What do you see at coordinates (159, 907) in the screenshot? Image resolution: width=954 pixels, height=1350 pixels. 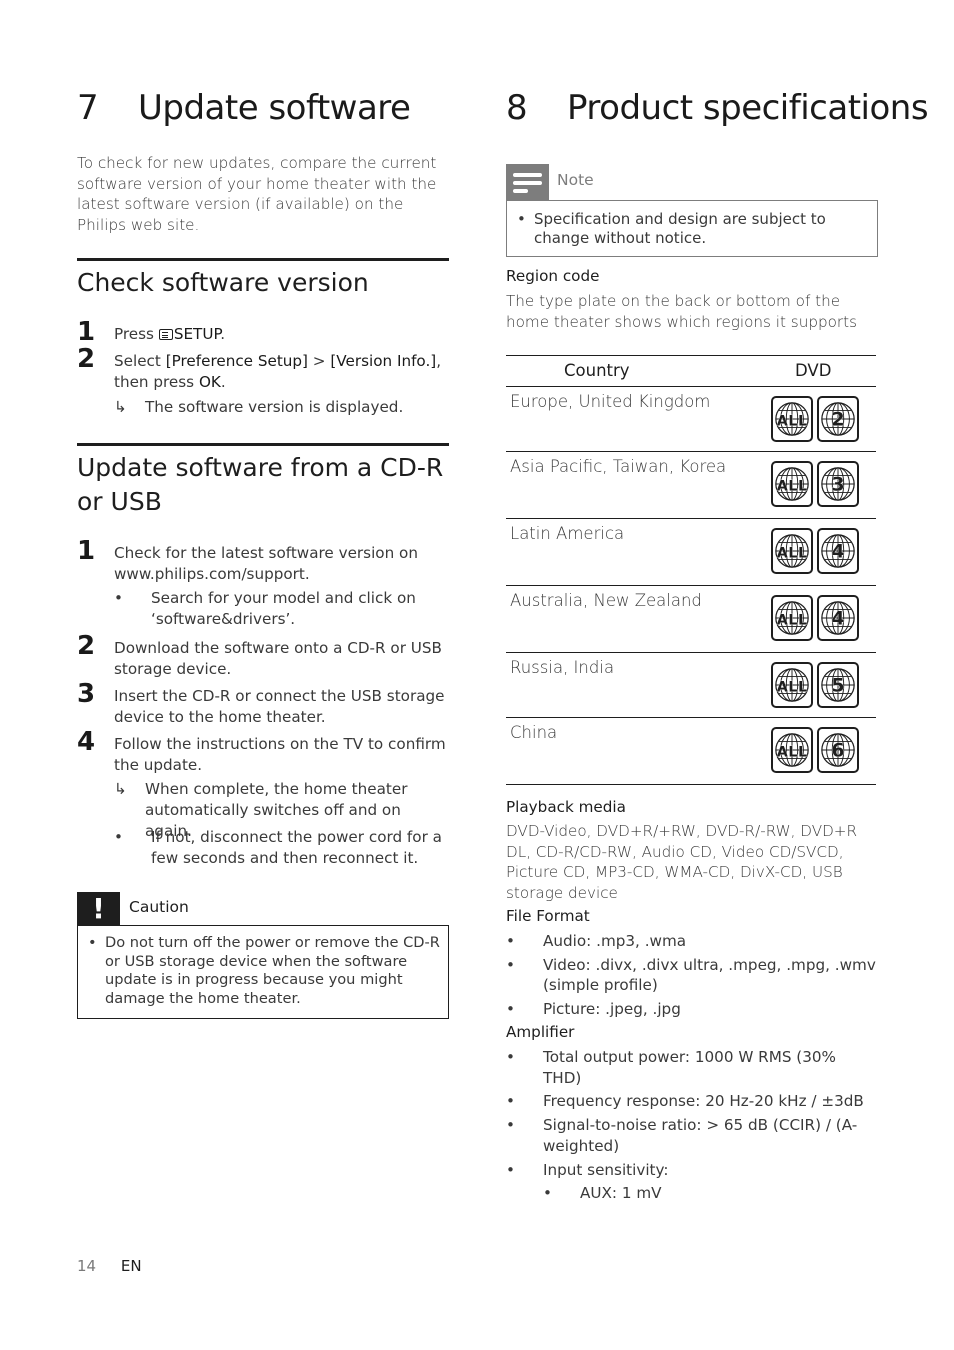 I see `caution-title: Caution` at bounding box center [159, 907].